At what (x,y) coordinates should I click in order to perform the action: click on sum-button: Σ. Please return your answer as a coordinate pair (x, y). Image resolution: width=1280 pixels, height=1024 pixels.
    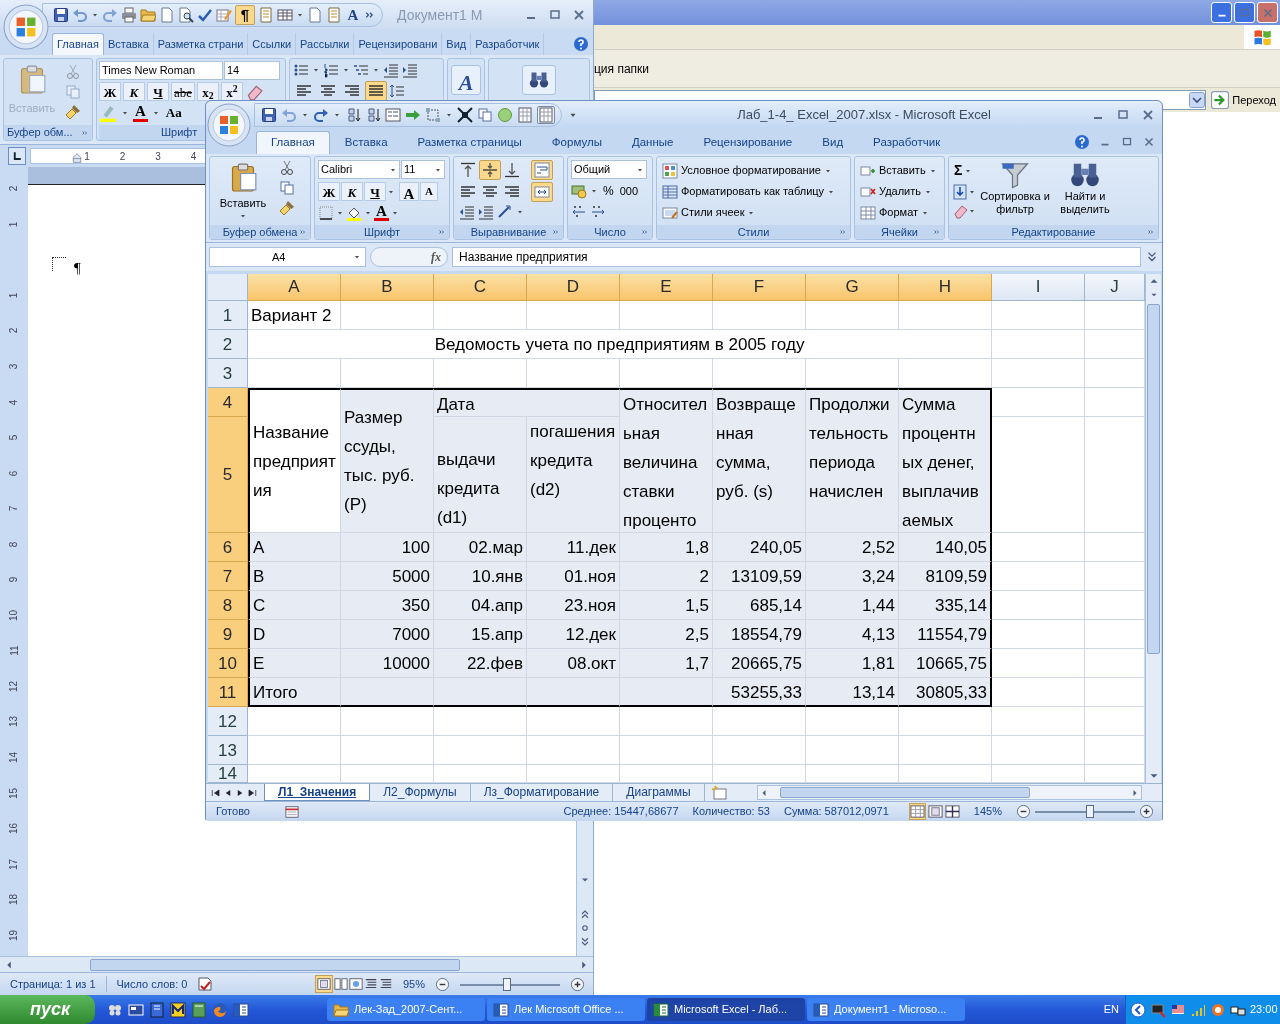
    Looking at the image, I should click on (958, 170).